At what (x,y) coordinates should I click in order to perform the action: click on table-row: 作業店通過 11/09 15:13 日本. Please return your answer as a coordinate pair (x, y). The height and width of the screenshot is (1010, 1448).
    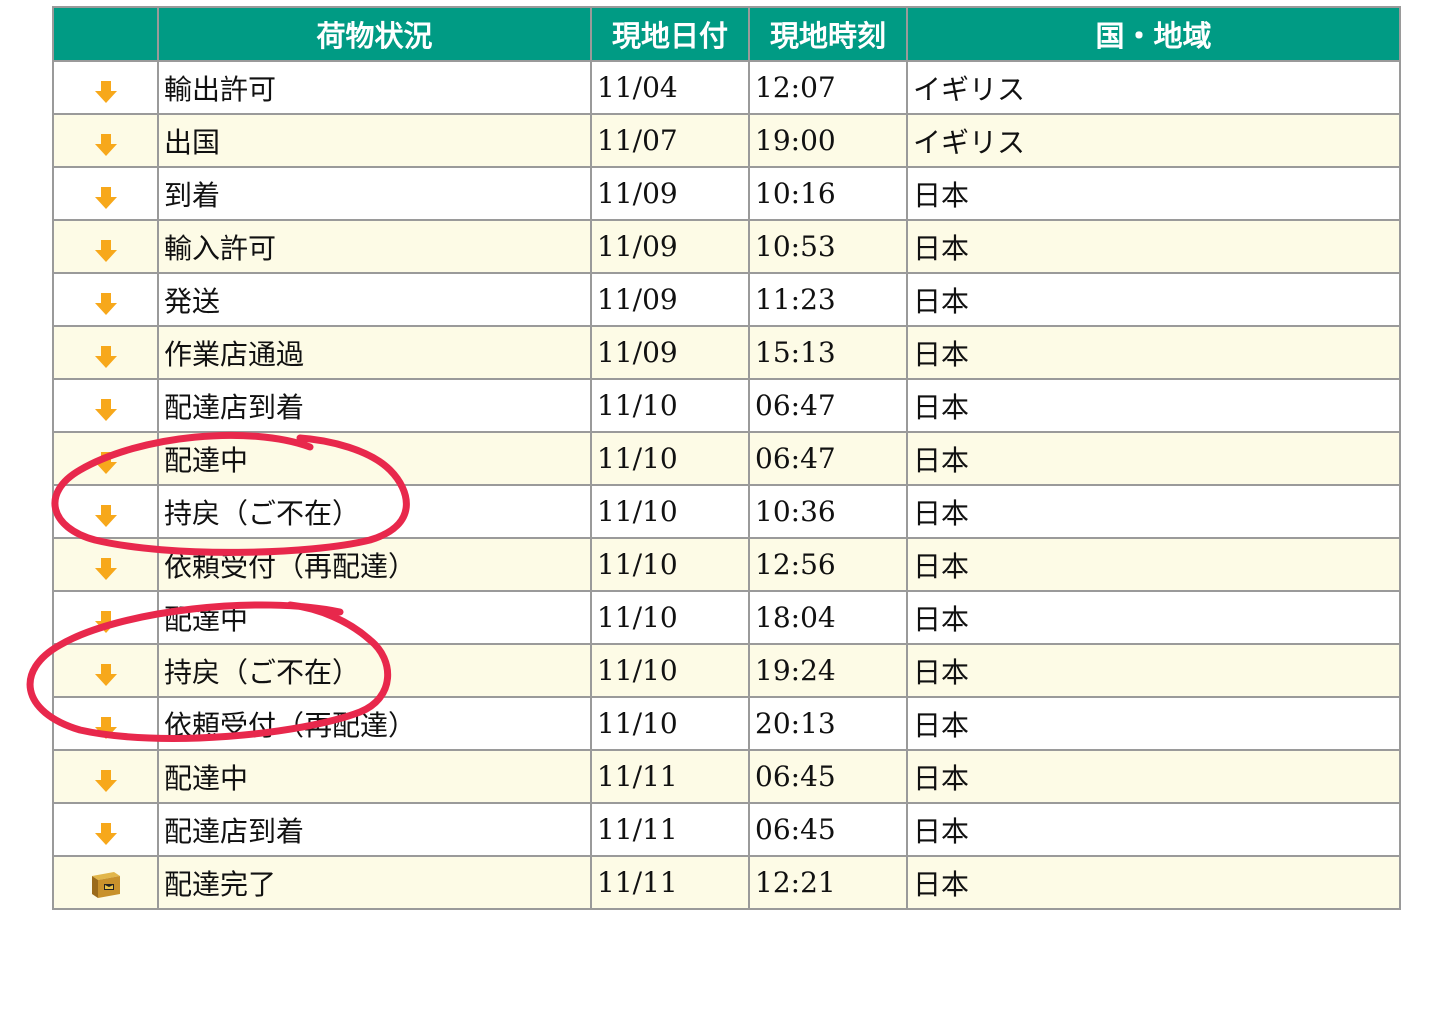
    Looking at the image, I should click on (726, 352).